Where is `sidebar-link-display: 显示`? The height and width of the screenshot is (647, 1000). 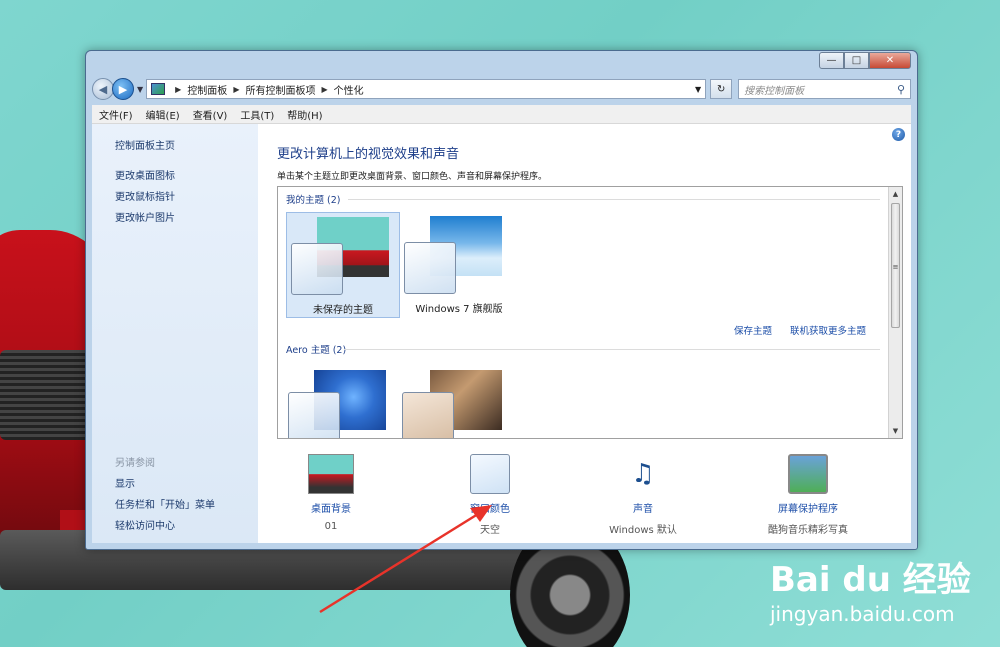
sidebar-link-display: 显示 is located at coordinates (125, 482).